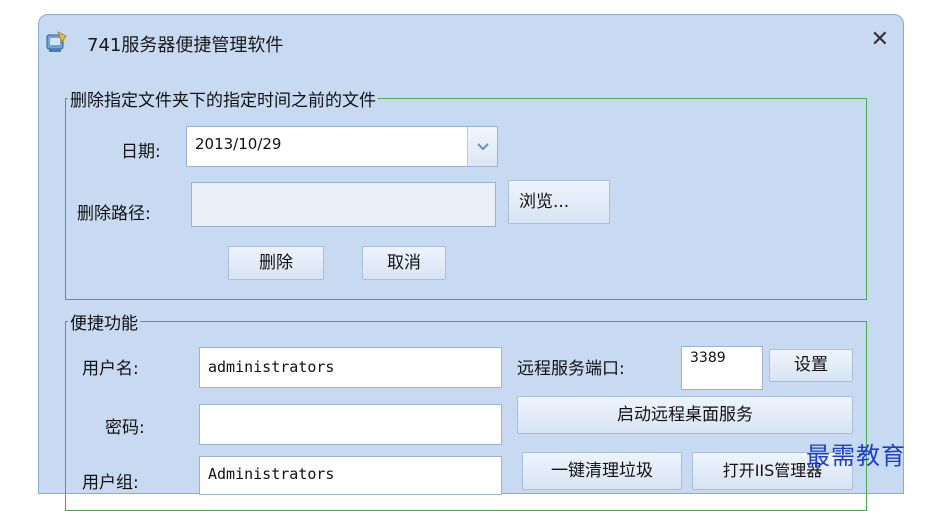 The image size is (930, 511). I want to click on delete-button: 删除, so click(276, 263).